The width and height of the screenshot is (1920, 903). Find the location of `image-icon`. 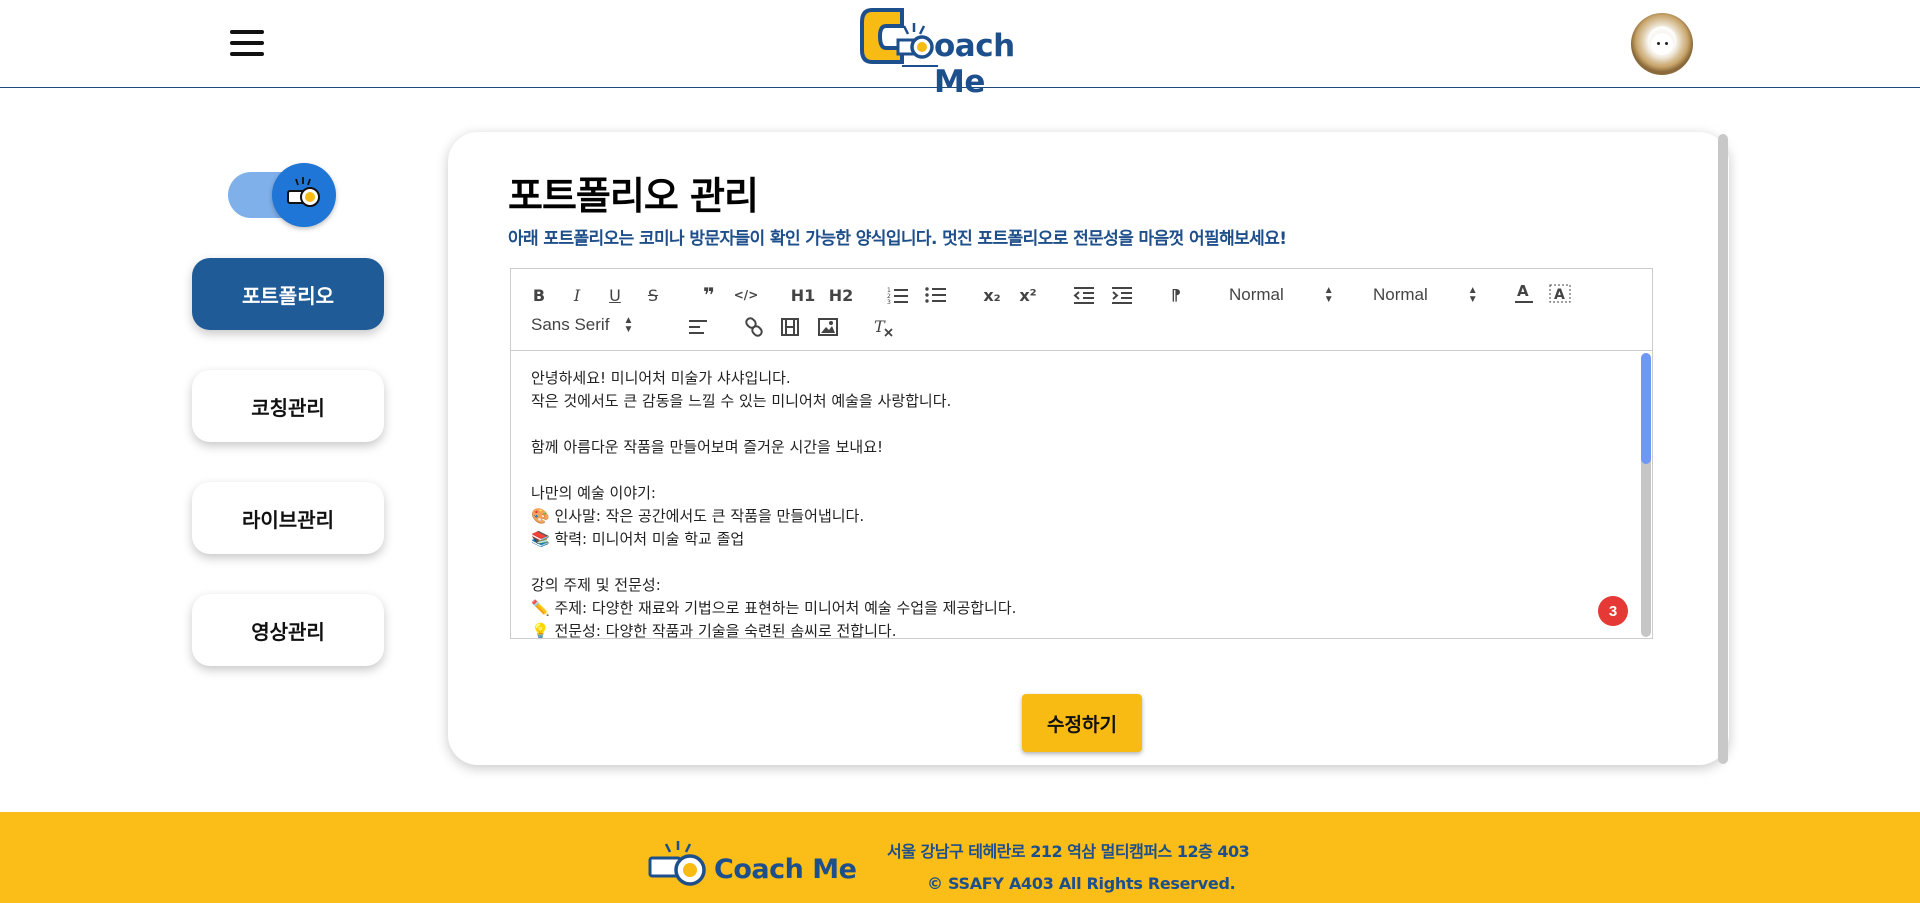

image-icon is located at coordinates (828, 327).